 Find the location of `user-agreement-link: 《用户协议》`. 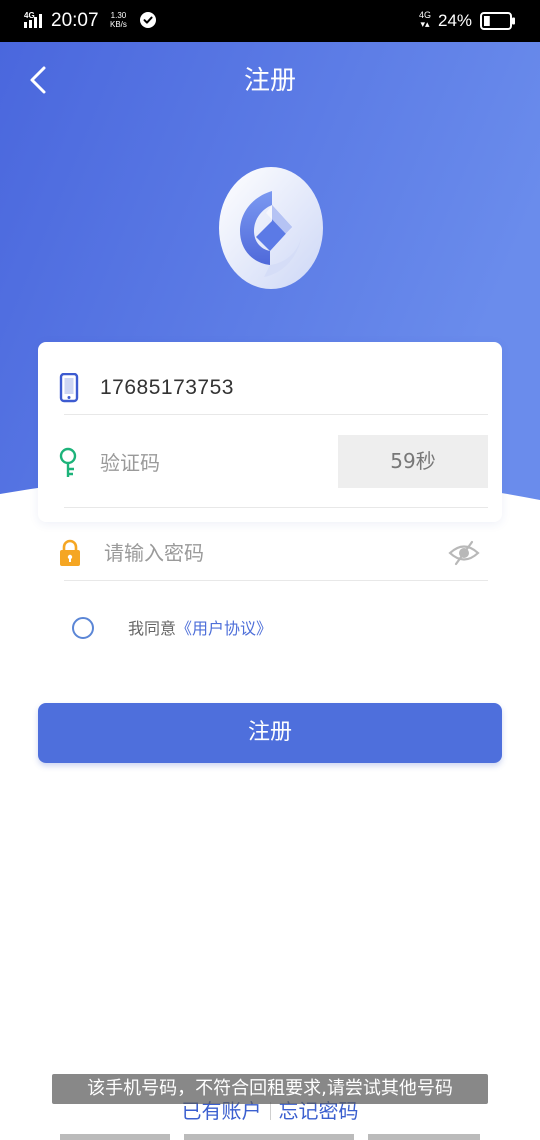

user-agreement-link: 《用户协议》 is located at coordinates (224, 628).